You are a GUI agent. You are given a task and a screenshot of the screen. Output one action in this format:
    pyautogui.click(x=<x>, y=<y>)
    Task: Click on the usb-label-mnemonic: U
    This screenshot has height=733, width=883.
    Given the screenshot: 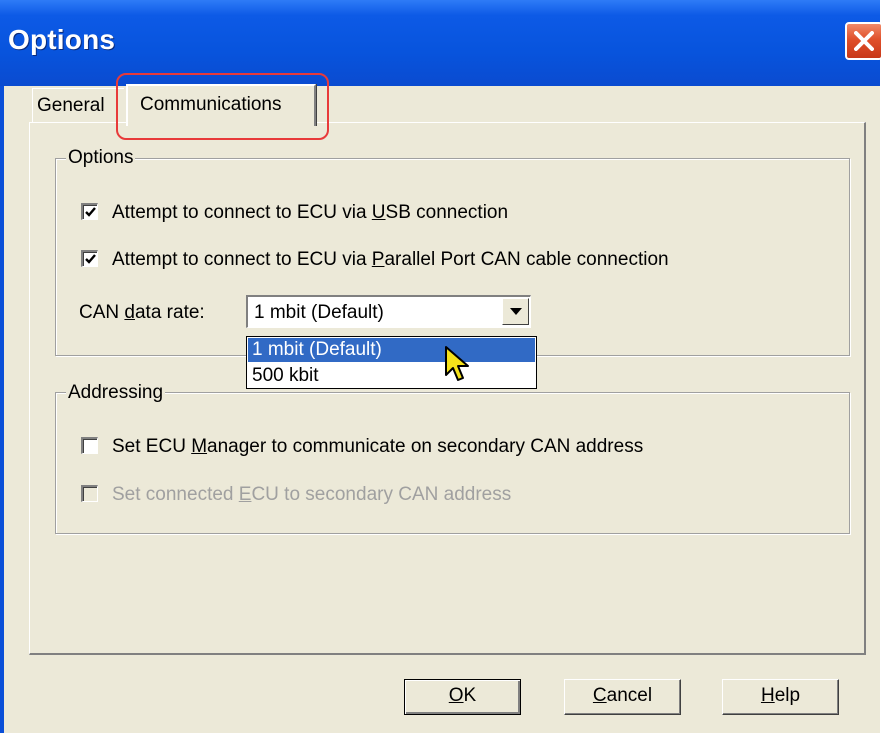 What is the action you would take?
    pyautogui.click(x=378, y=212)
    